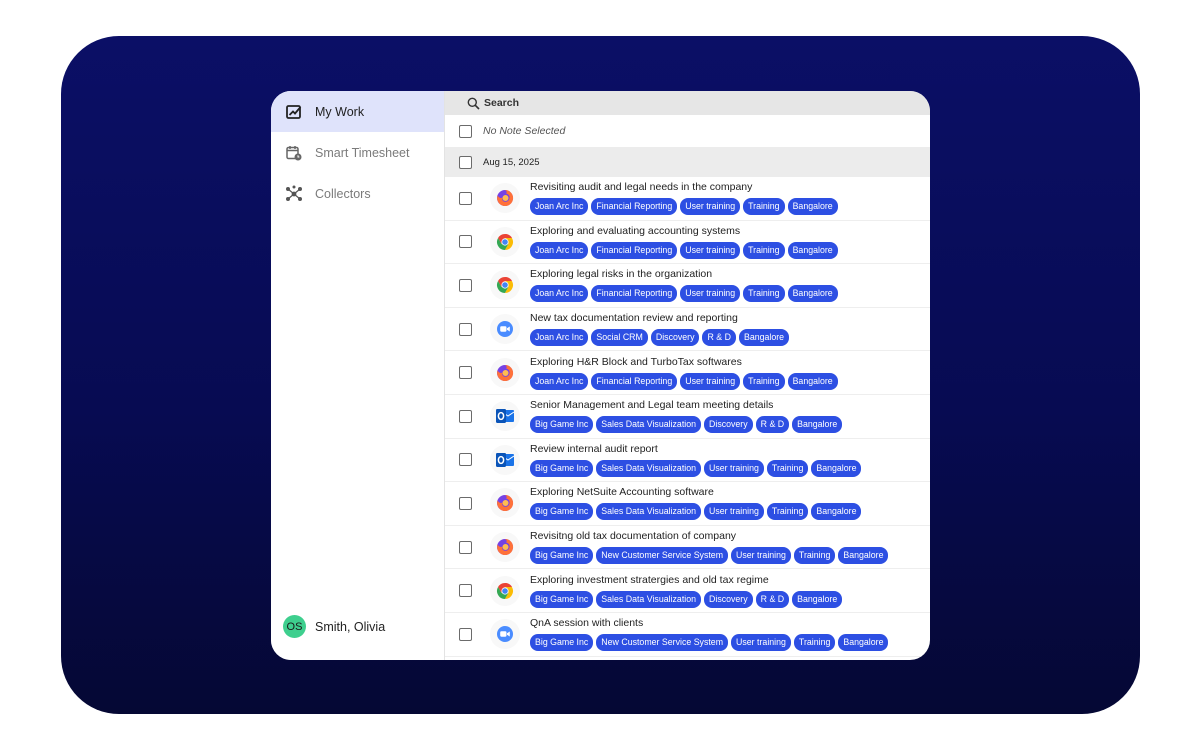 The width and height of the screenshot is (1200, 750). I want to click on selection-row: No Note Selected, so click(687, 131).